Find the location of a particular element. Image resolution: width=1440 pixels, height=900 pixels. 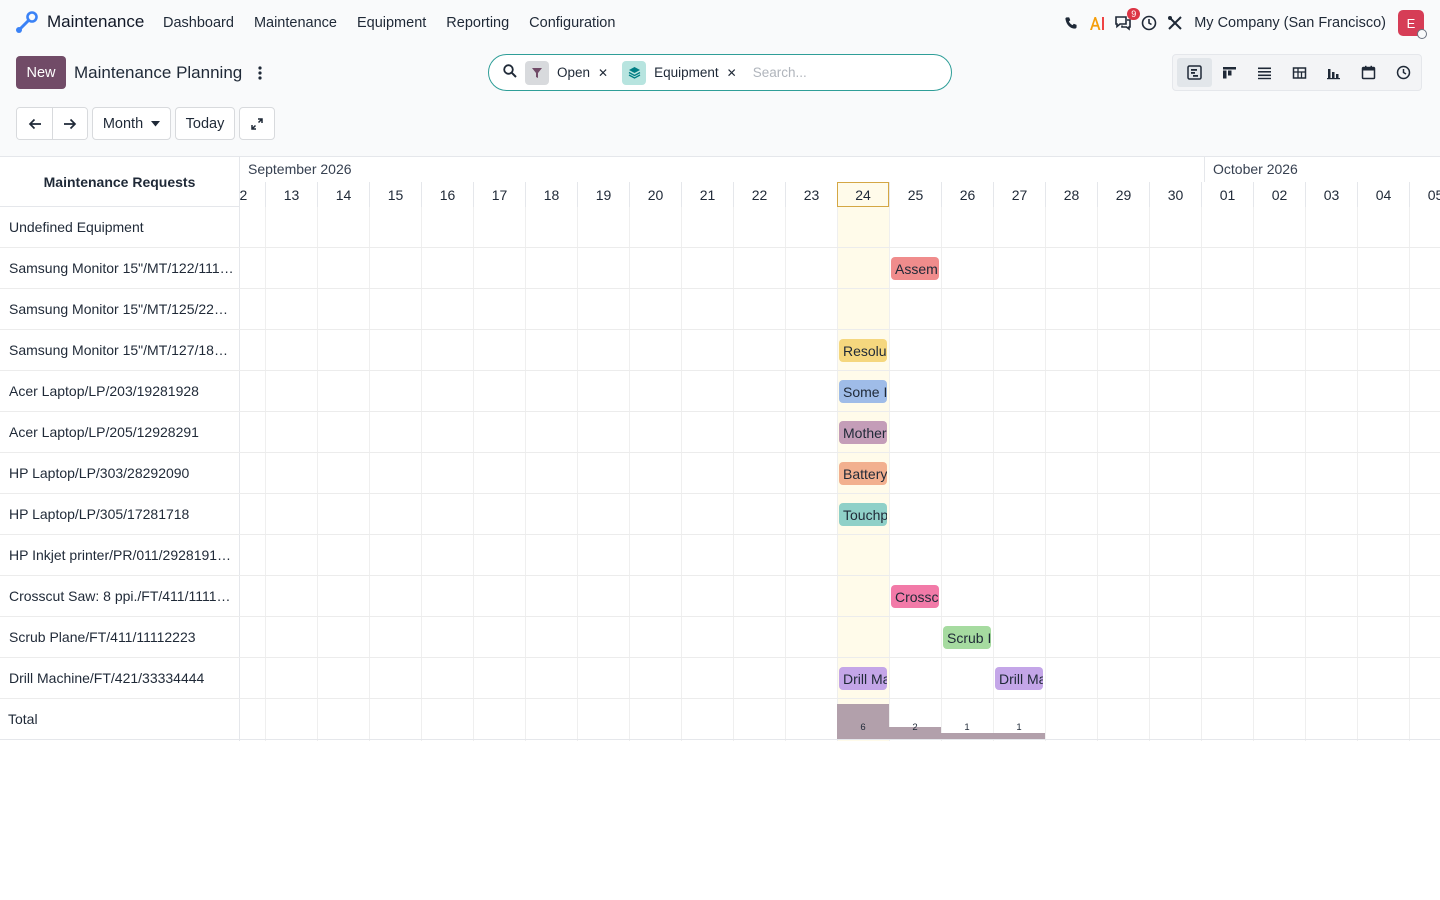

day-header-cell: 14 is located at coordinates (343, 194).